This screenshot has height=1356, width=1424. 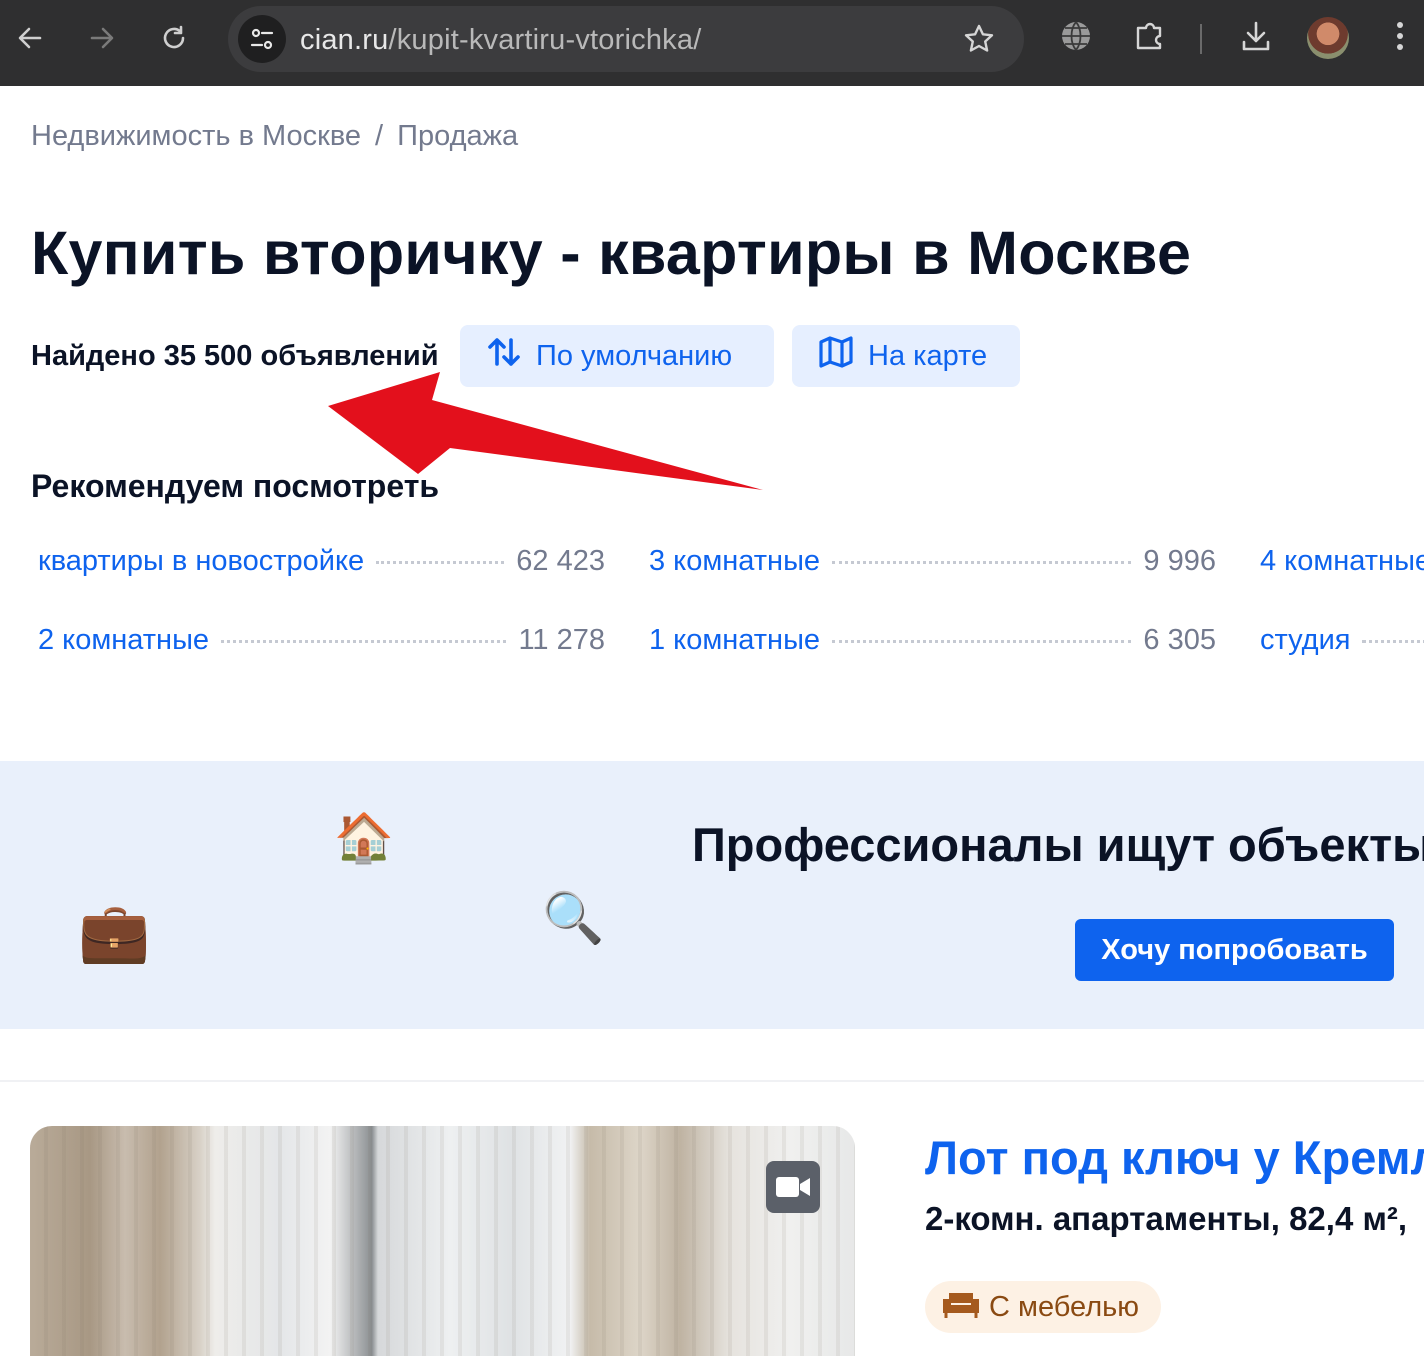 I want to click on map-button: На карте, so click(x=906, y=356).